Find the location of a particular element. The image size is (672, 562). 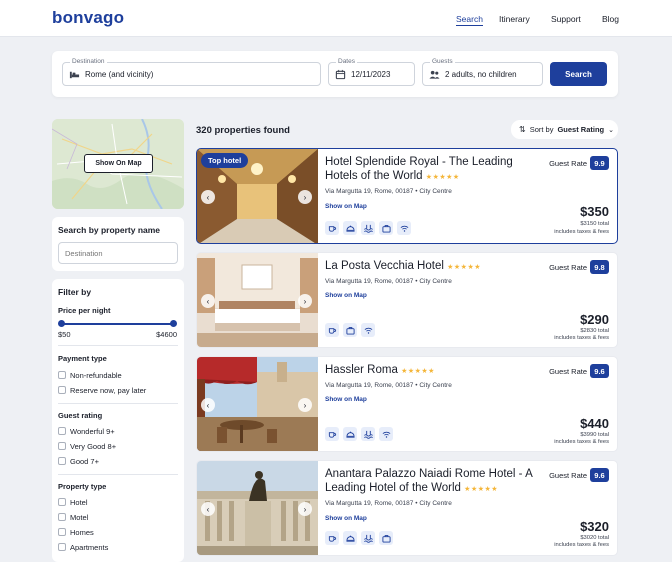

name-search-card: Search by property name is located at coordinates (118, 244).